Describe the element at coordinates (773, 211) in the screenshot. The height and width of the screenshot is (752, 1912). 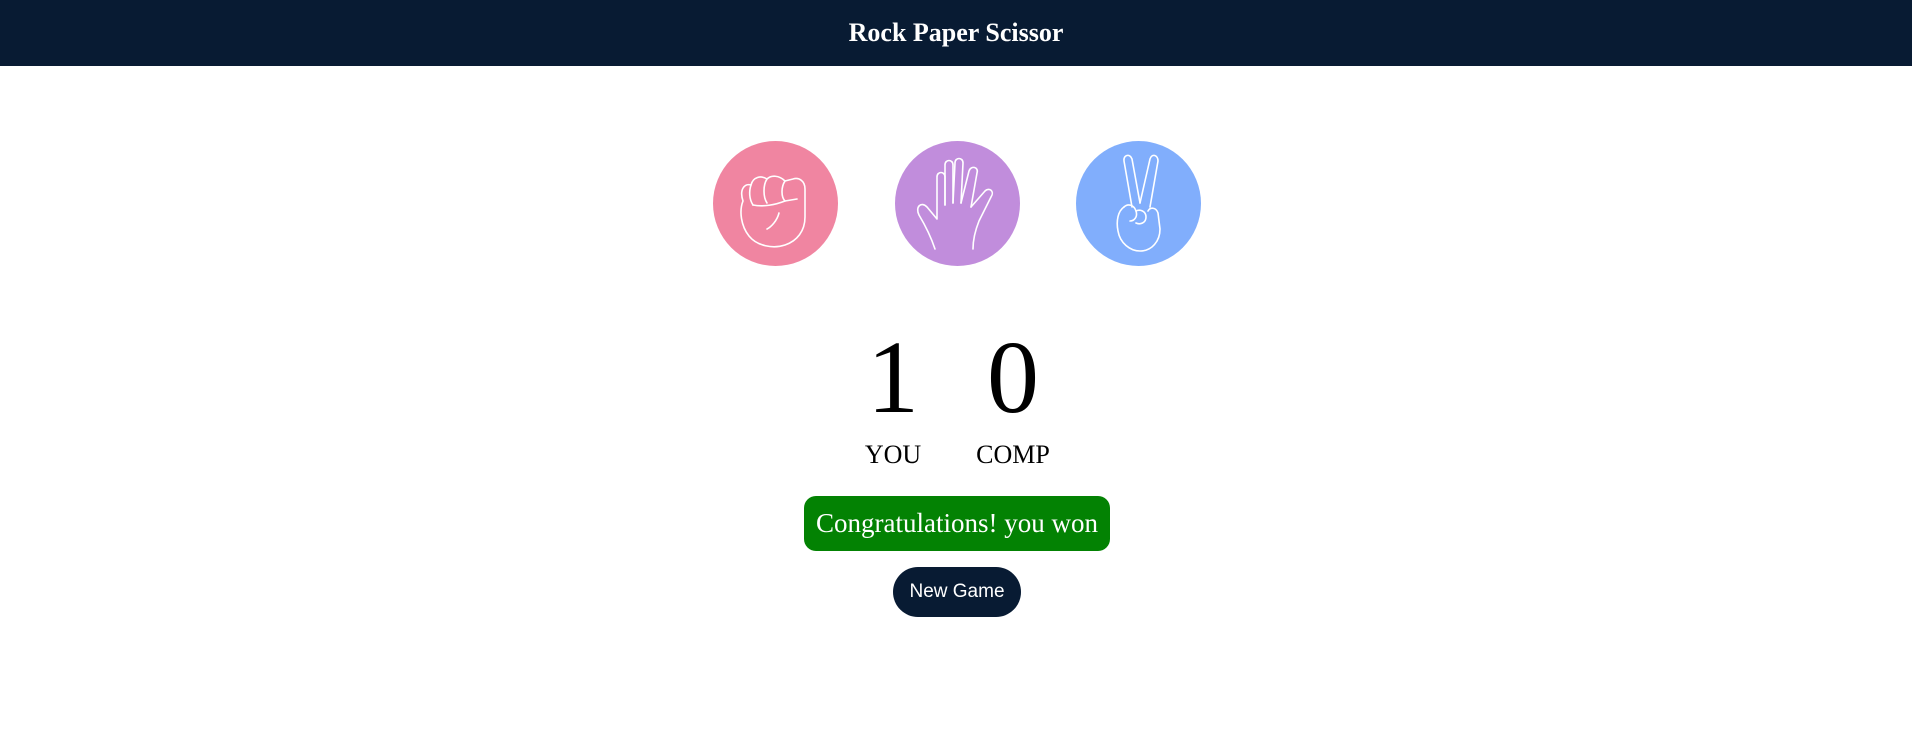
I see `fist-icon` at that location.